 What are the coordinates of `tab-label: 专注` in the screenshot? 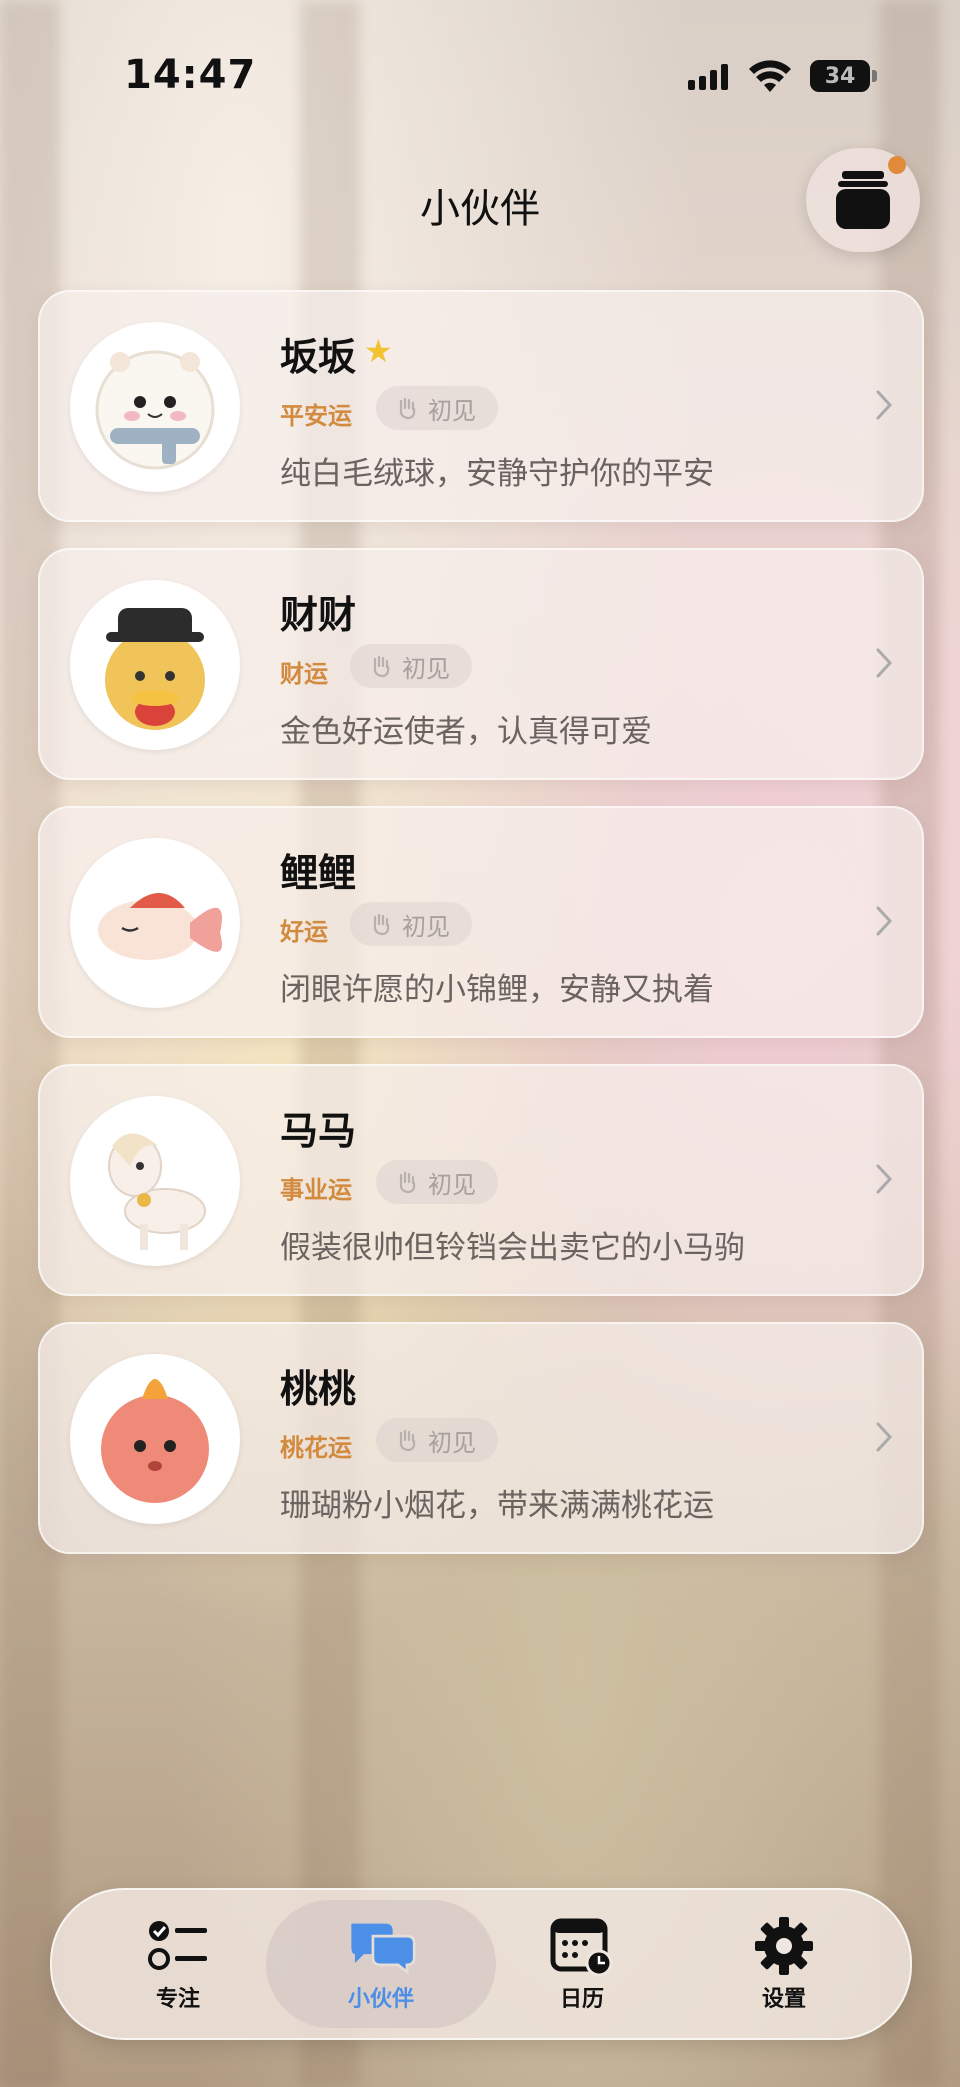 It's located at (177, 1999).